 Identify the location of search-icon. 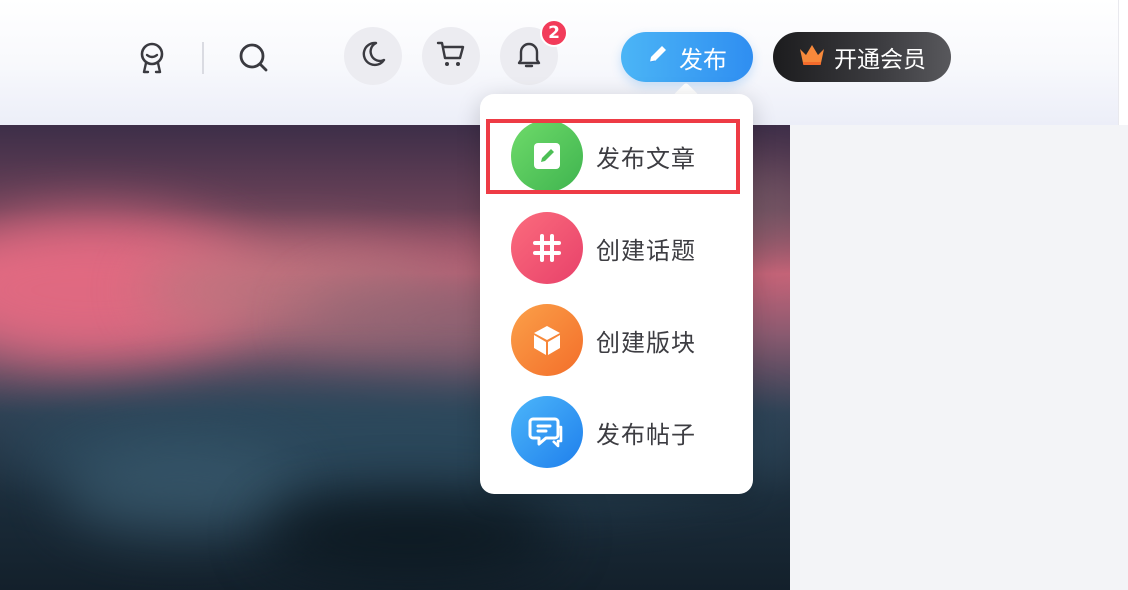
(254, 58).